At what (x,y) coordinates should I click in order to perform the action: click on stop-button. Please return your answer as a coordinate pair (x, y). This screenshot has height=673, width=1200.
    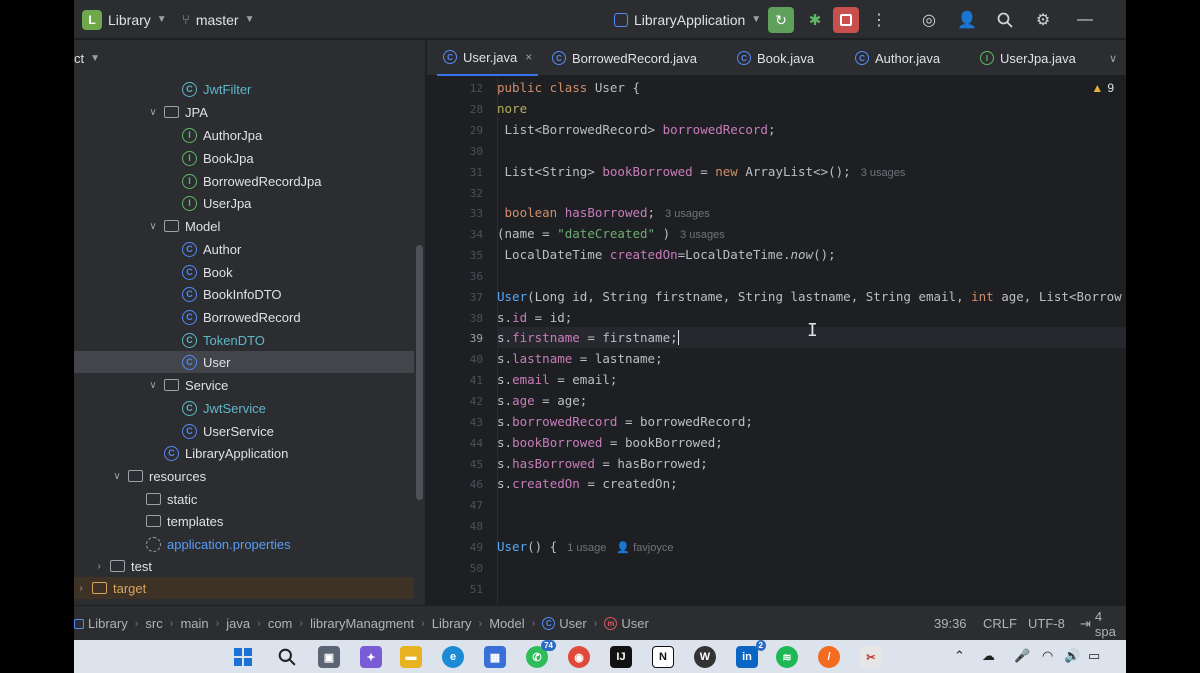
    Looking at the image, I should click on (846, 20).